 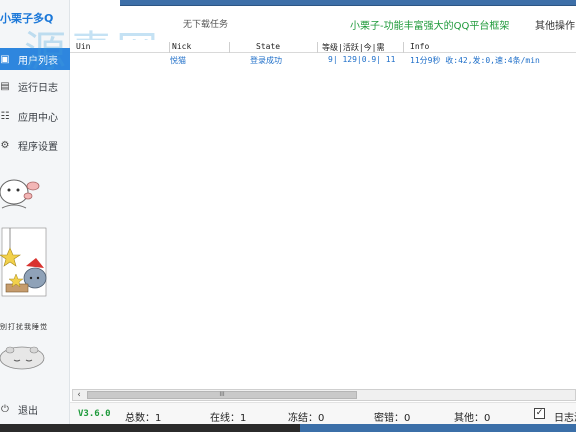 What do you see at coordinates (5, 59) in the screenshot?
I see `user-list-icon: ▣` at bounding box center [5, 59].